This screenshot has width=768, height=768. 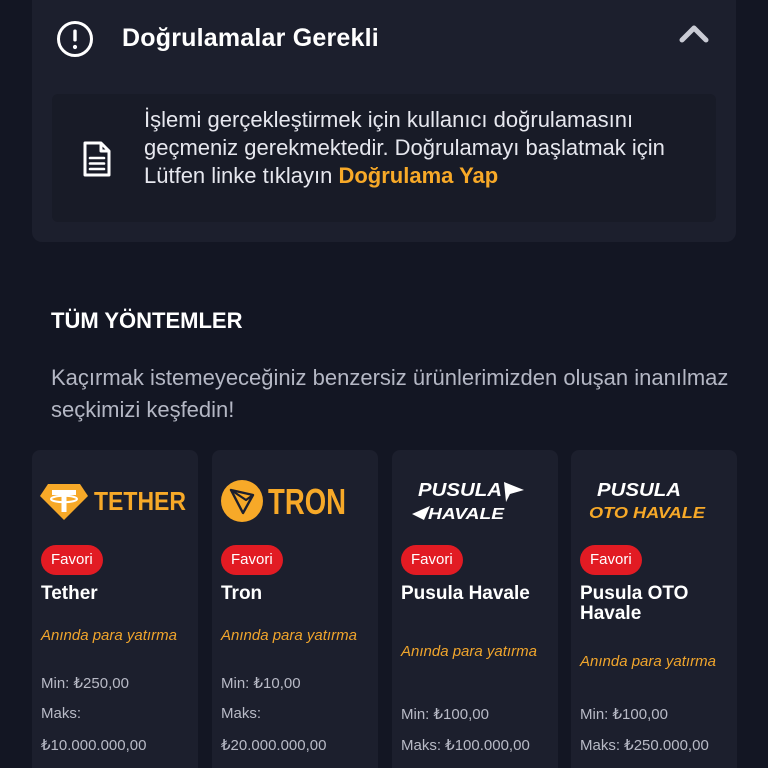 I want to click on alert-circle-icon, so click(x=75, y=39).